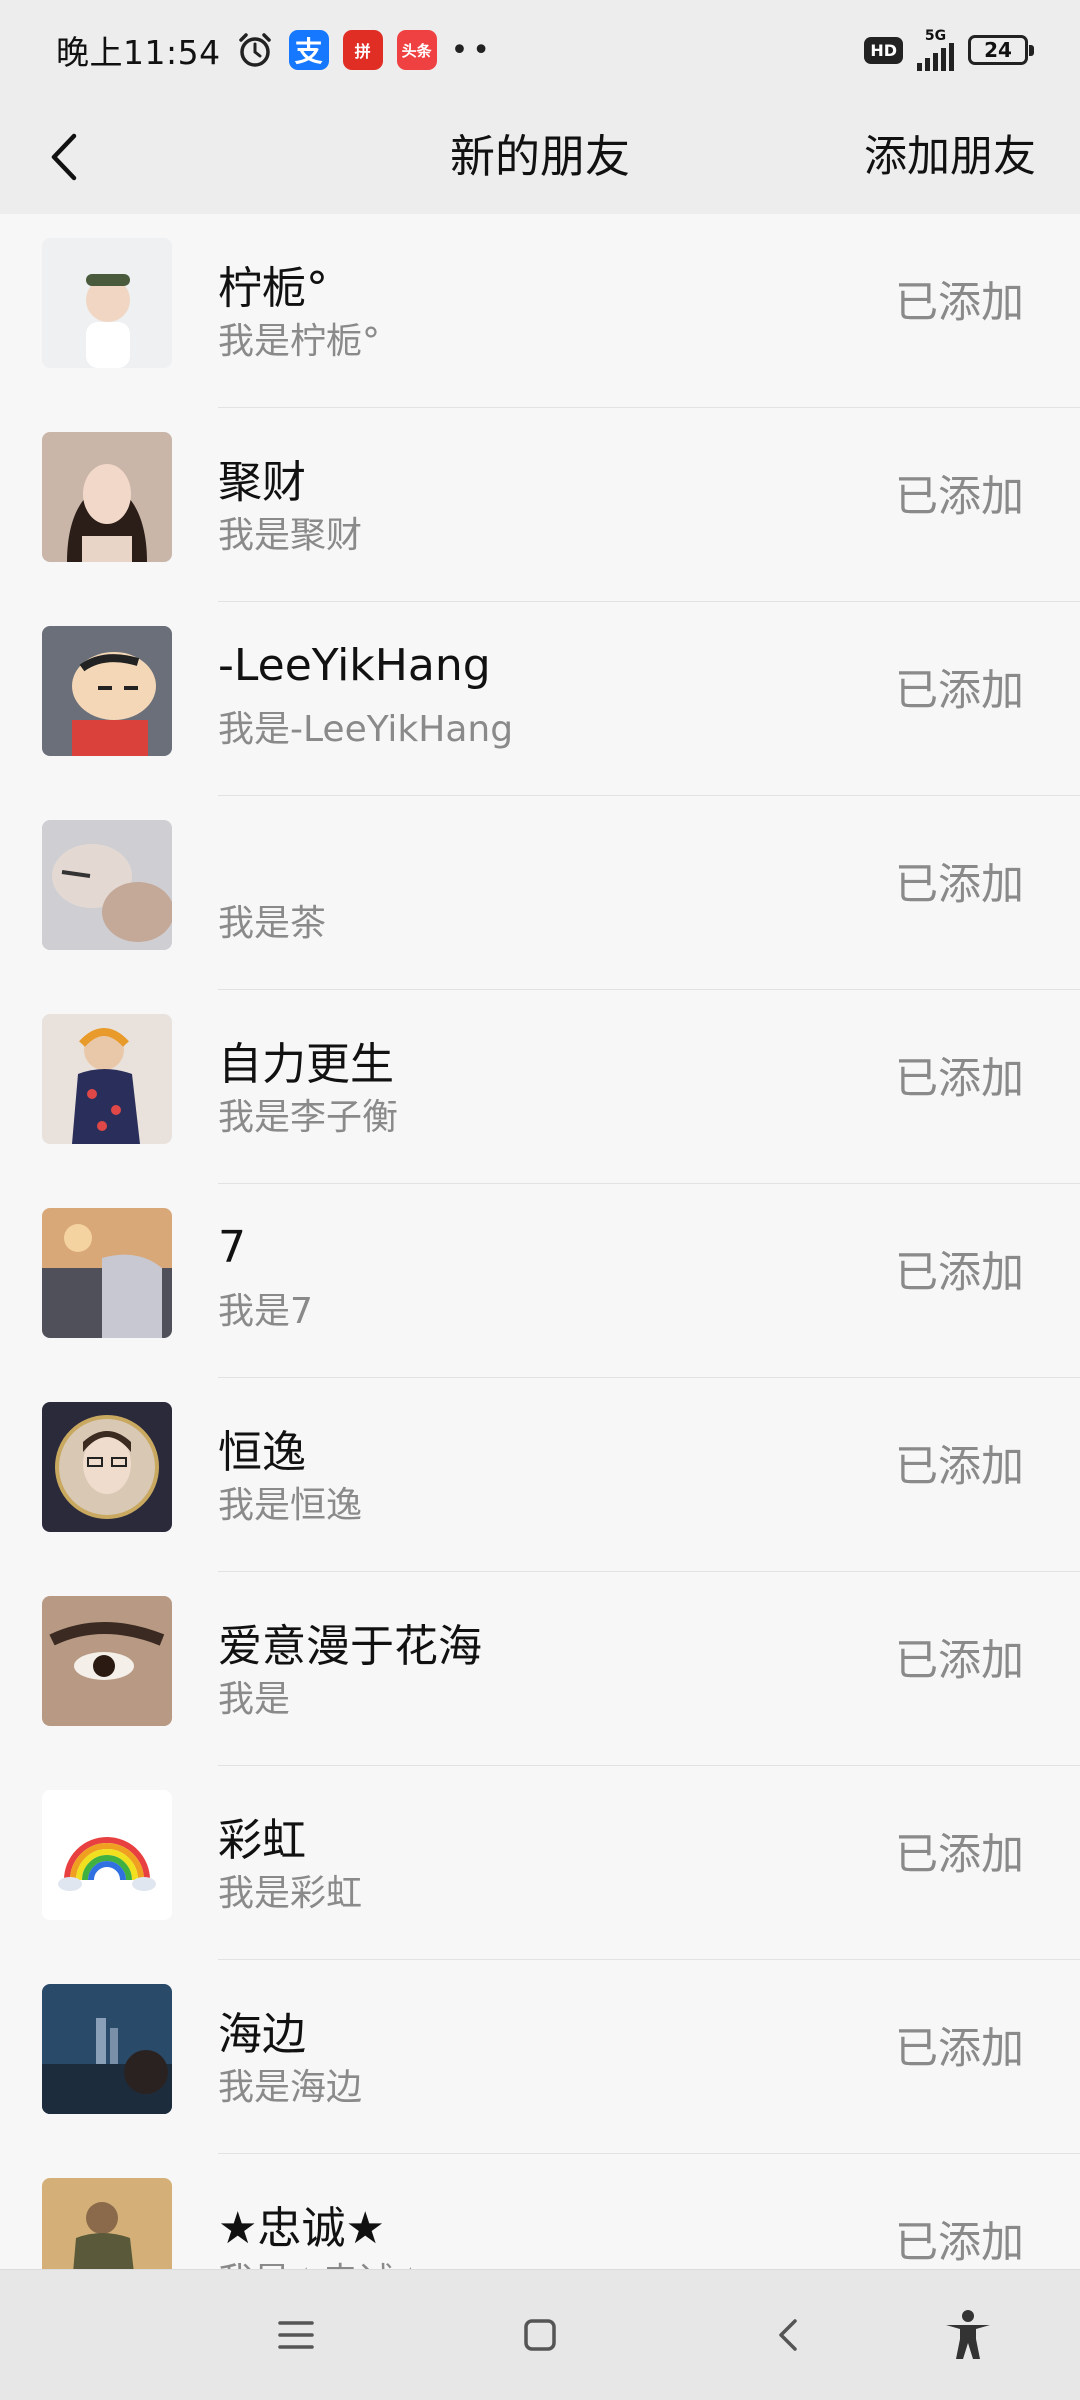 This screenshot has width=1080, height=2400. Describe the element at coordinates (290, 1893) in the screenshot. I see `friend-message: 我是彩虹` at that location.